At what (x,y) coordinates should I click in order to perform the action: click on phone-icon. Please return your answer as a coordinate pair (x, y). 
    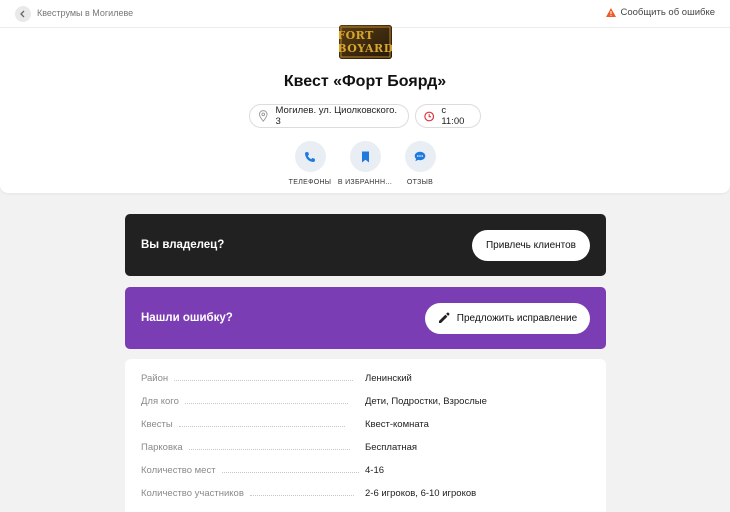
    Looking at the image, I should click on (310, 156).